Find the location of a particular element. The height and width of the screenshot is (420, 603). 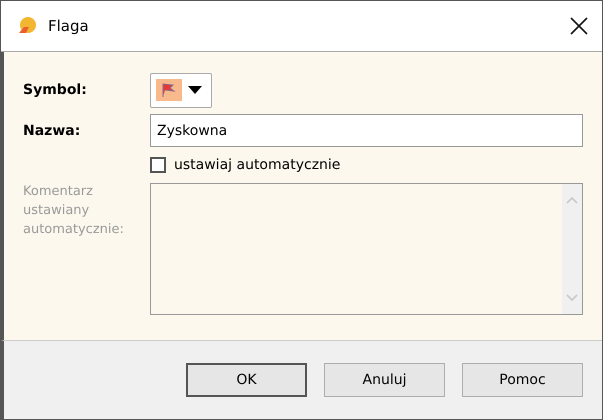

app-logo-icon is located at coordinates (27, 26).